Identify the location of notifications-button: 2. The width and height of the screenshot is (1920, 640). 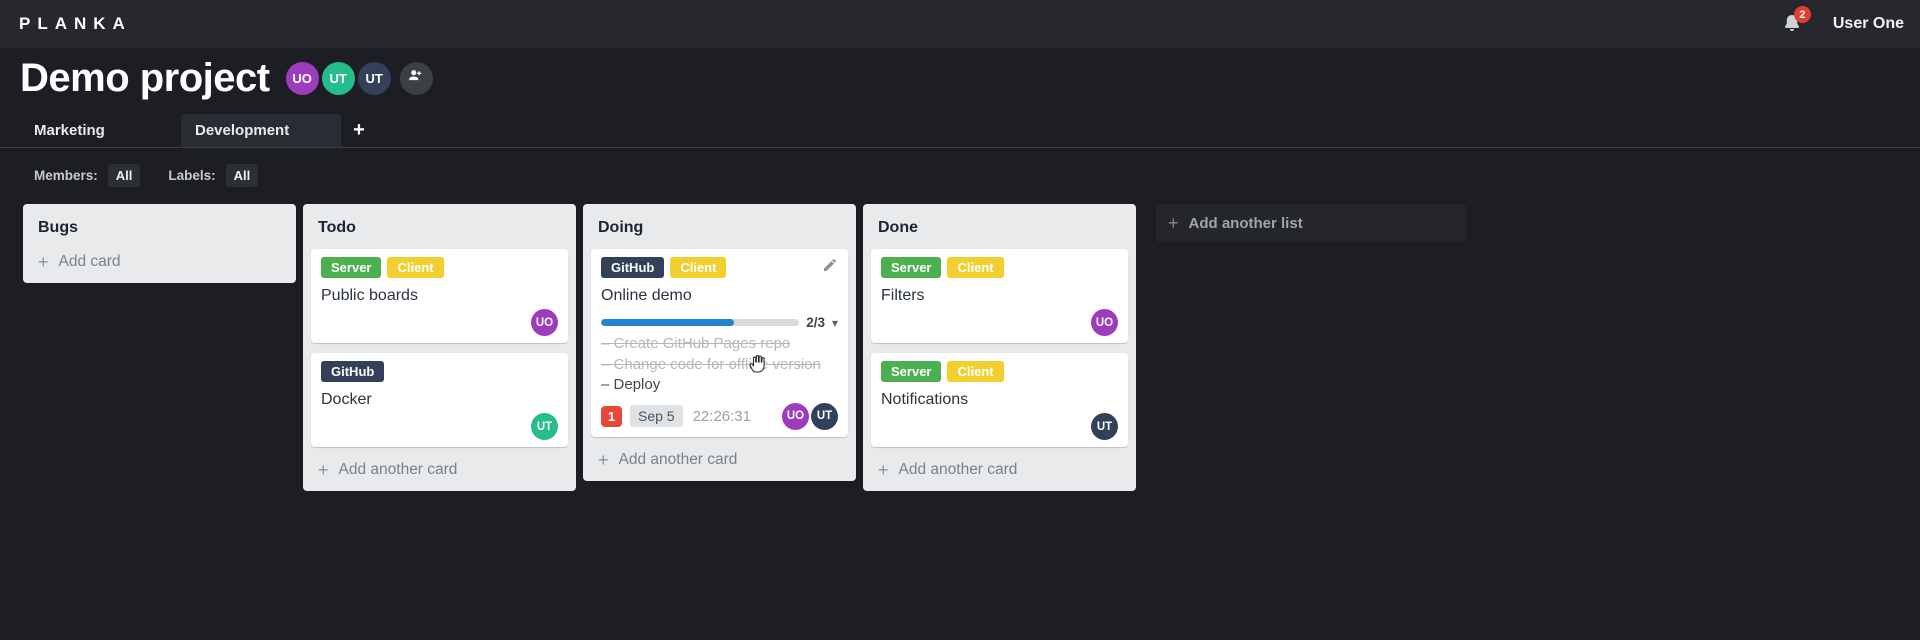
(1796, 20).